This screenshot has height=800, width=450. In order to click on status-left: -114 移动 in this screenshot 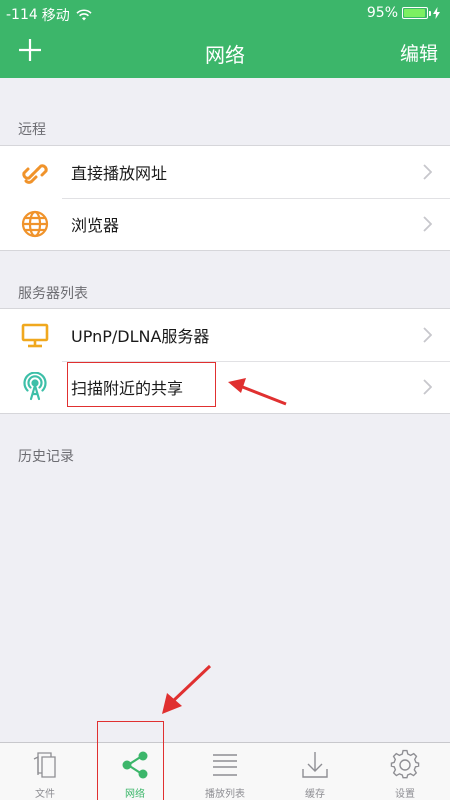, I will do `click(49, 15)`.